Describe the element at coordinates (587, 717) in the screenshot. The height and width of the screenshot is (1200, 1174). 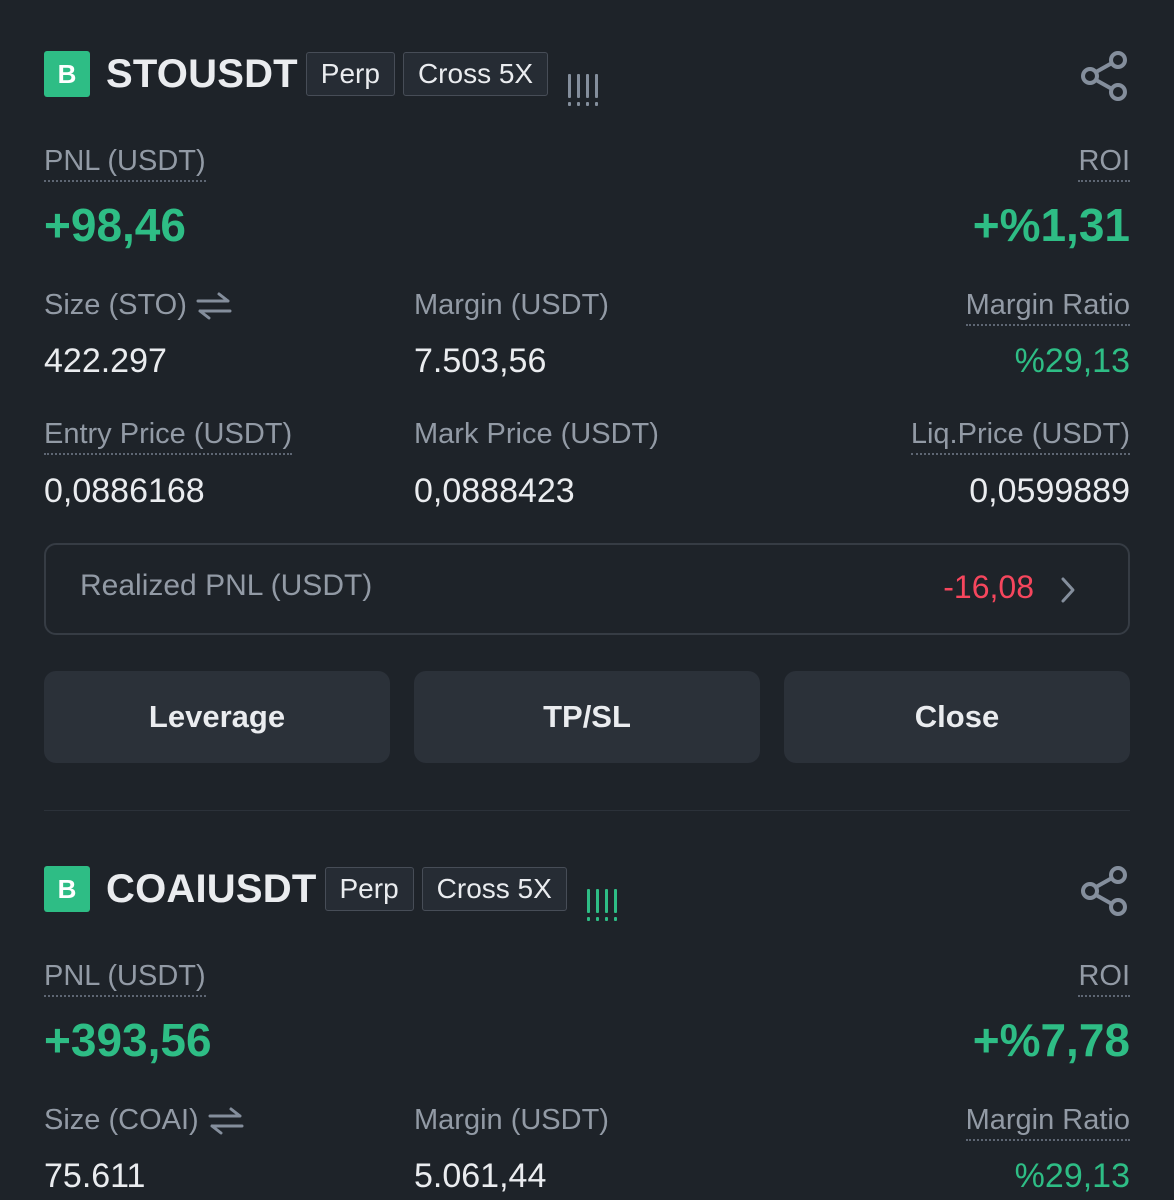
I see `tpsl-button: TP/SL` at that location.